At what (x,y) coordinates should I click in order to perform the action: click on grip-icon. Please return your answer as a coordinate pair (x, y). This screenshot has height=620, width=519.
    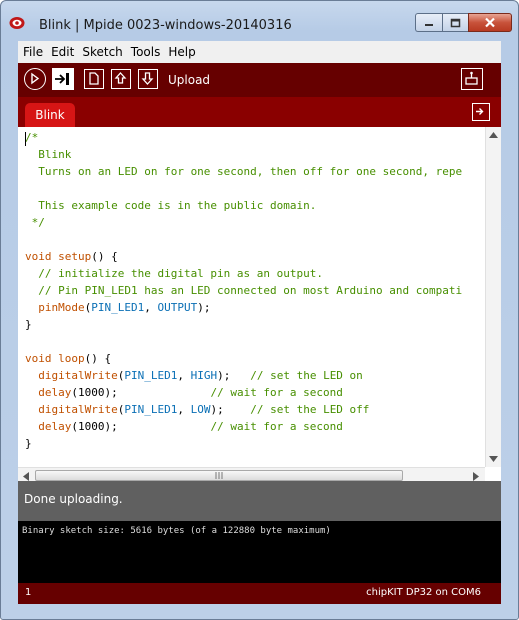
    Looking at the image, I should click on (219, 475).